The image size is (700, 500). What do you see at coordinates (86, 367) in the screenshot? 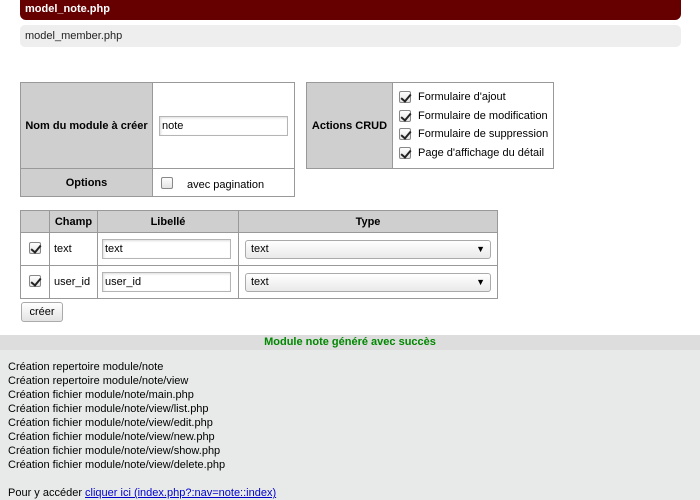
I see `log-line: Création repertoire module/note` at bounding box center [86, 367].